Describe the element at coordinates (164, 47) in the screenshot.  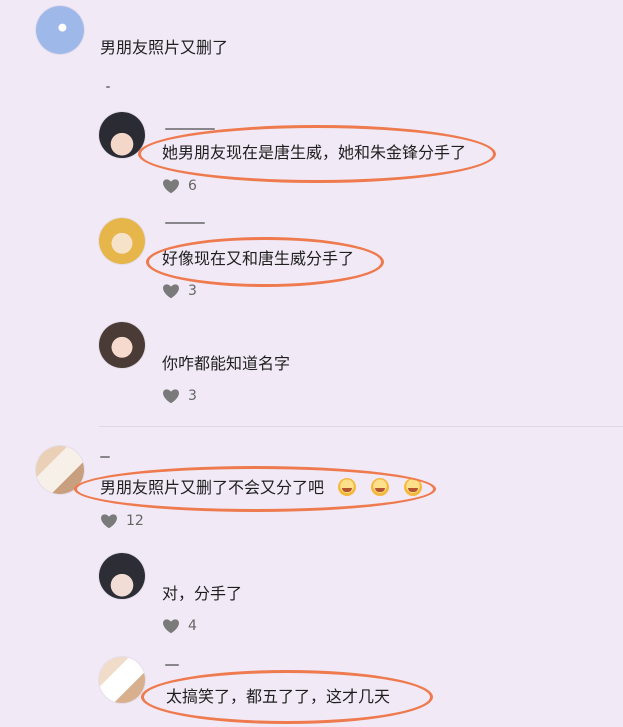
I see `post-text: 男朋友照片又删了` at that location.